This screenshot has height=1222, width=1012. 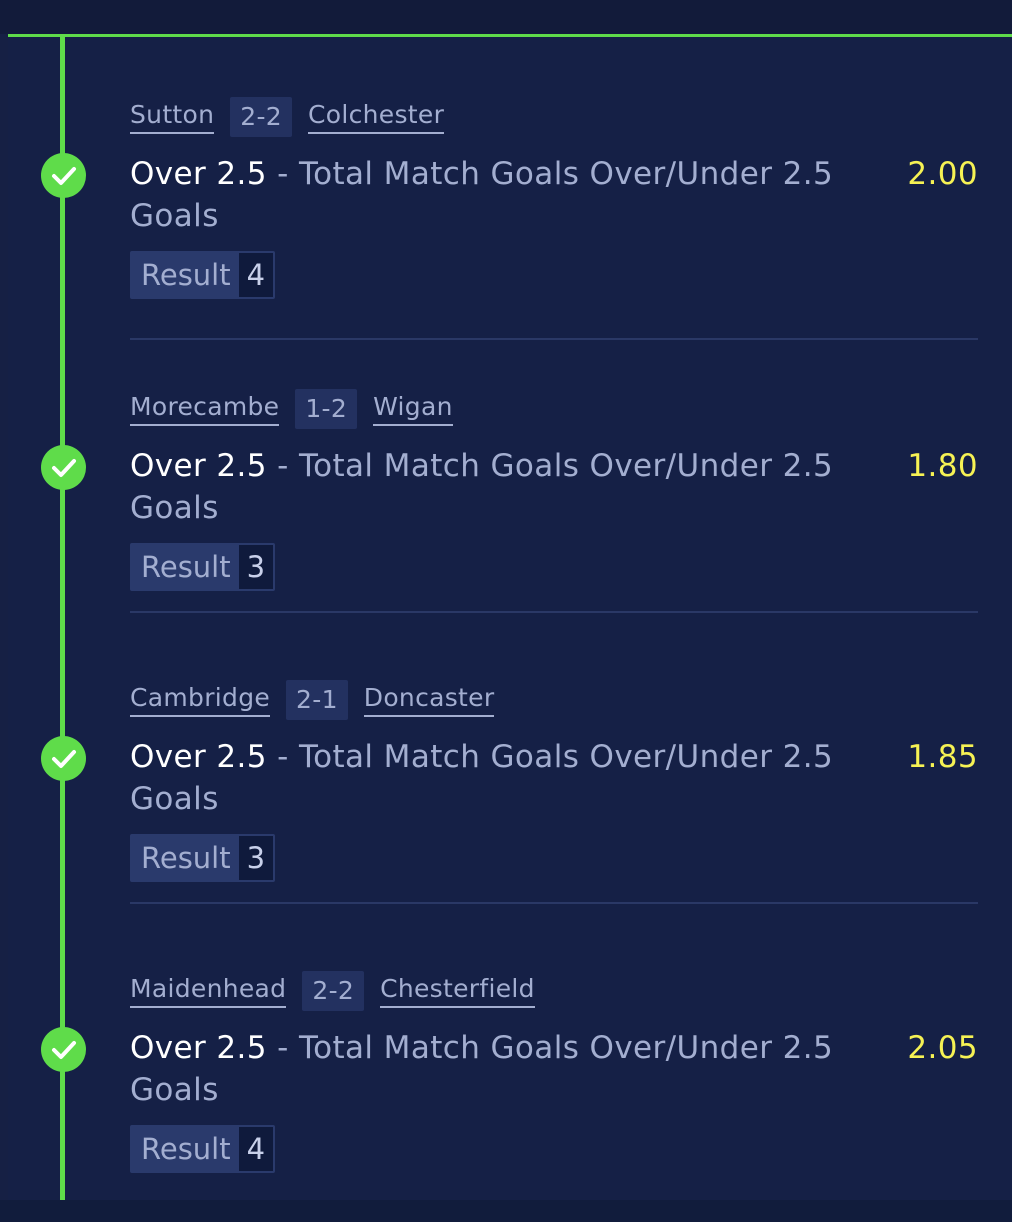 What do you see at coordinates (376, 117) in the screenshot?
I see `away-team-link: Colchester` at bounding box center [376, 117].